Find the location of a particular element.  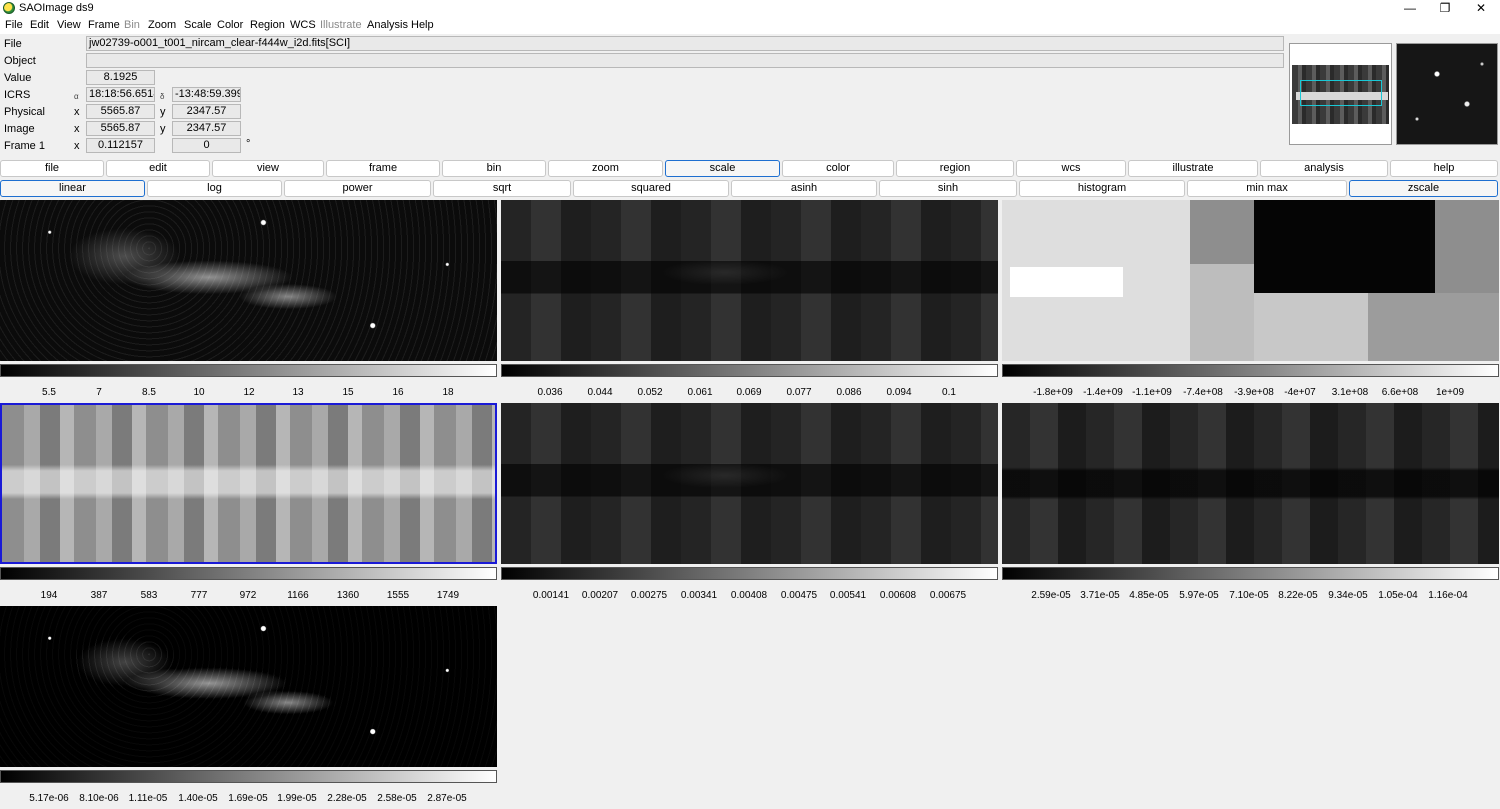

cbar5-tick: 0.00141 is located at coordinates (551, 595).